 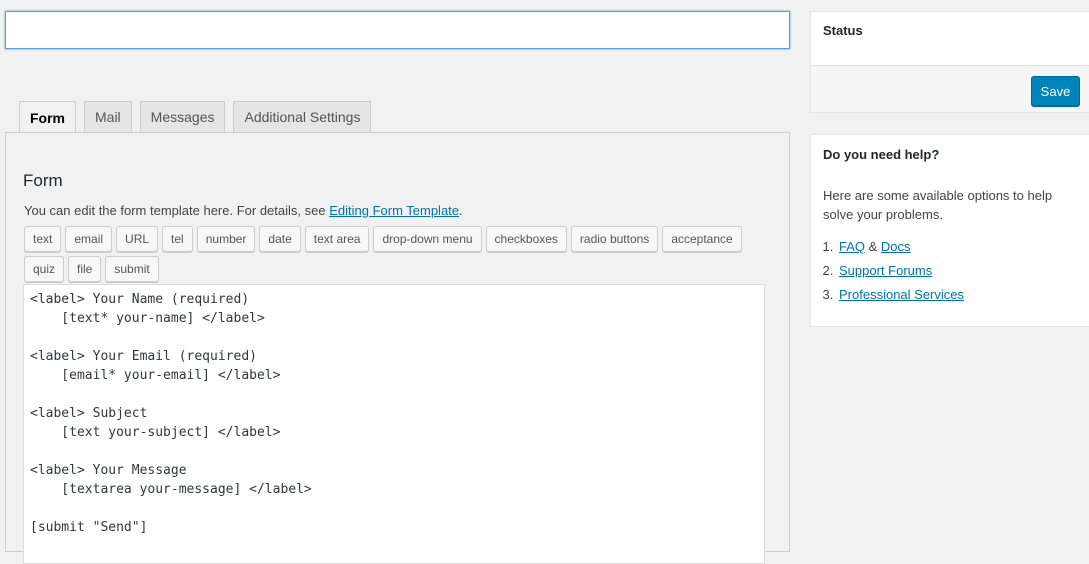 I want to click on tag-button-url: URL, so click(x=137, y=239).